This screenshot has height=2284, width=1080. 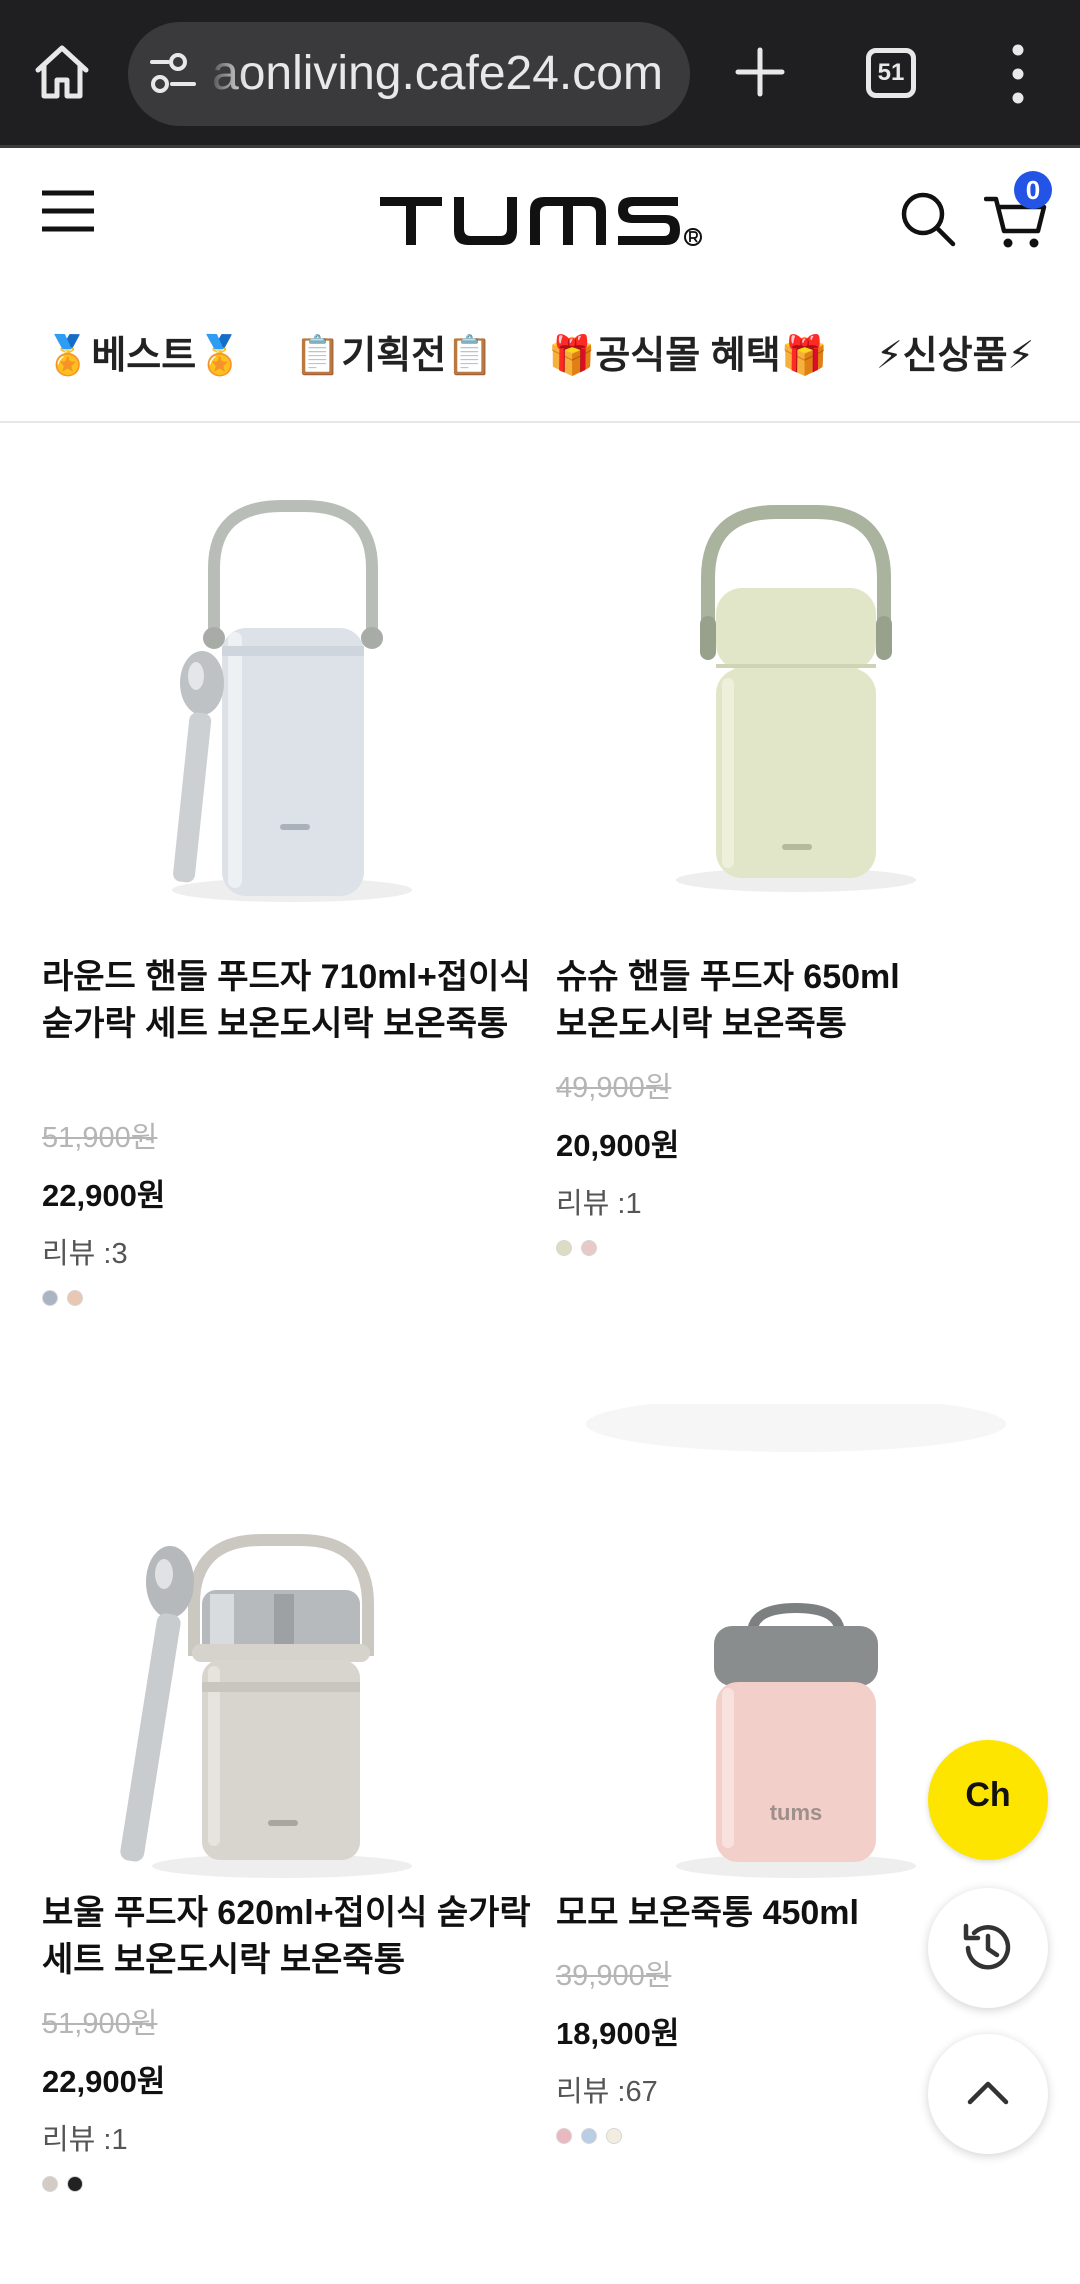 What do you see at coordinates (287, 1937) in the screenshot?
I see `product-name: 보울 푸드자 620ml+접이식 숟가락 세트 보온도시락 보온죽통` at bounding box center [287, 1937].